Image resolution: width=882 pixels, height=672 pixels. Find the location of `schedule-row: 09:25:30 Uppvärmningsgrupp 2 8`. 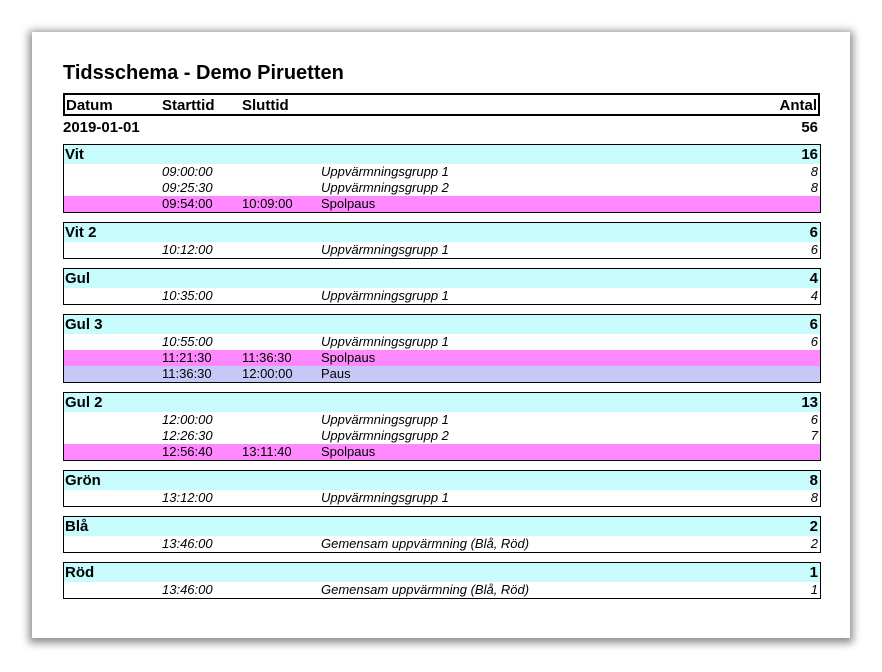

schedule-row: 09:25:30 Uppvärmningsgrupp 2 8 is located at coordinates (442, 188).